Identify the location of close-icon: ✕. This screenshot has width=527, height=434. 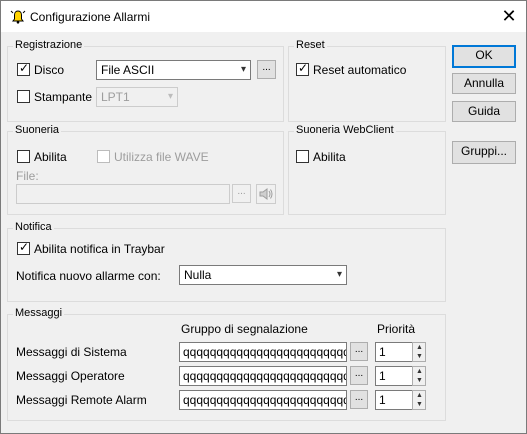
(509, 16).